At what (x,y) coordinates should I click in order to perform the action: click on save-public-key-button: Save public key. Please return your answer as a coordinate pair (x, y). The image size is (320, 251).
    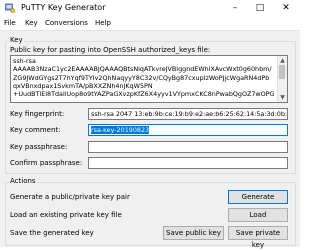
    Looking at the image, I should click on (193, 233).